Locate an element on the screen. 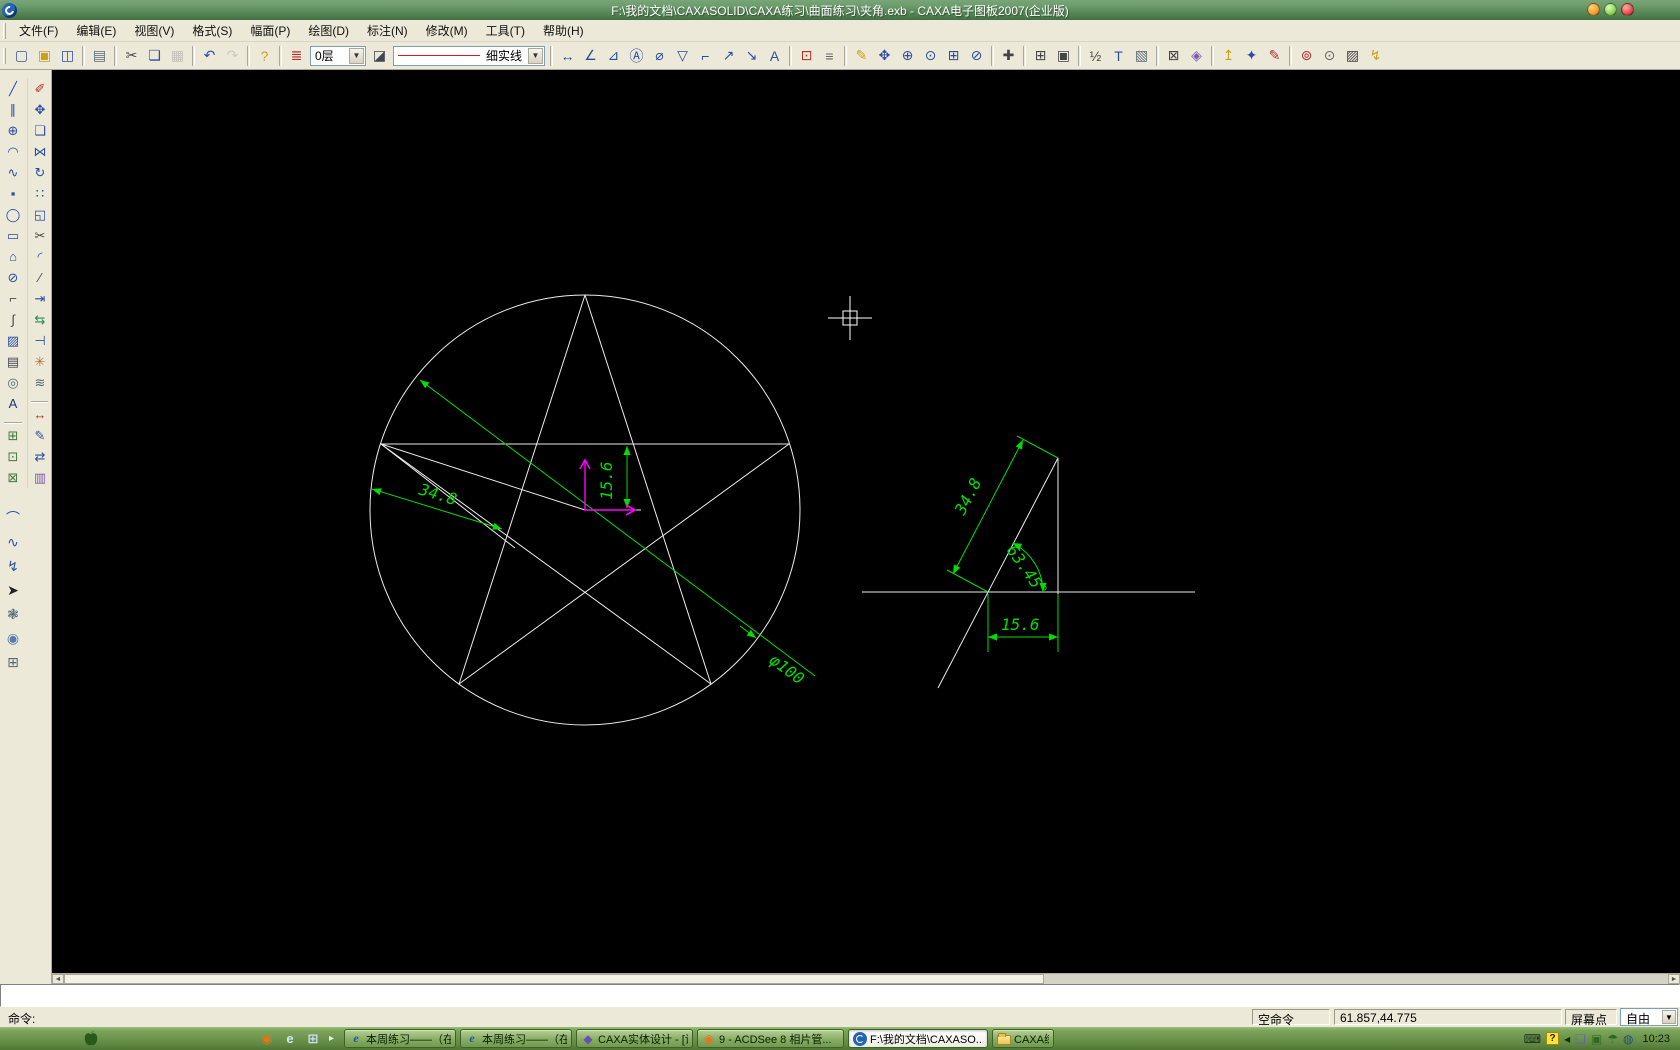  collapse-icon: ◂ is located at coordinates (1567, 1039).